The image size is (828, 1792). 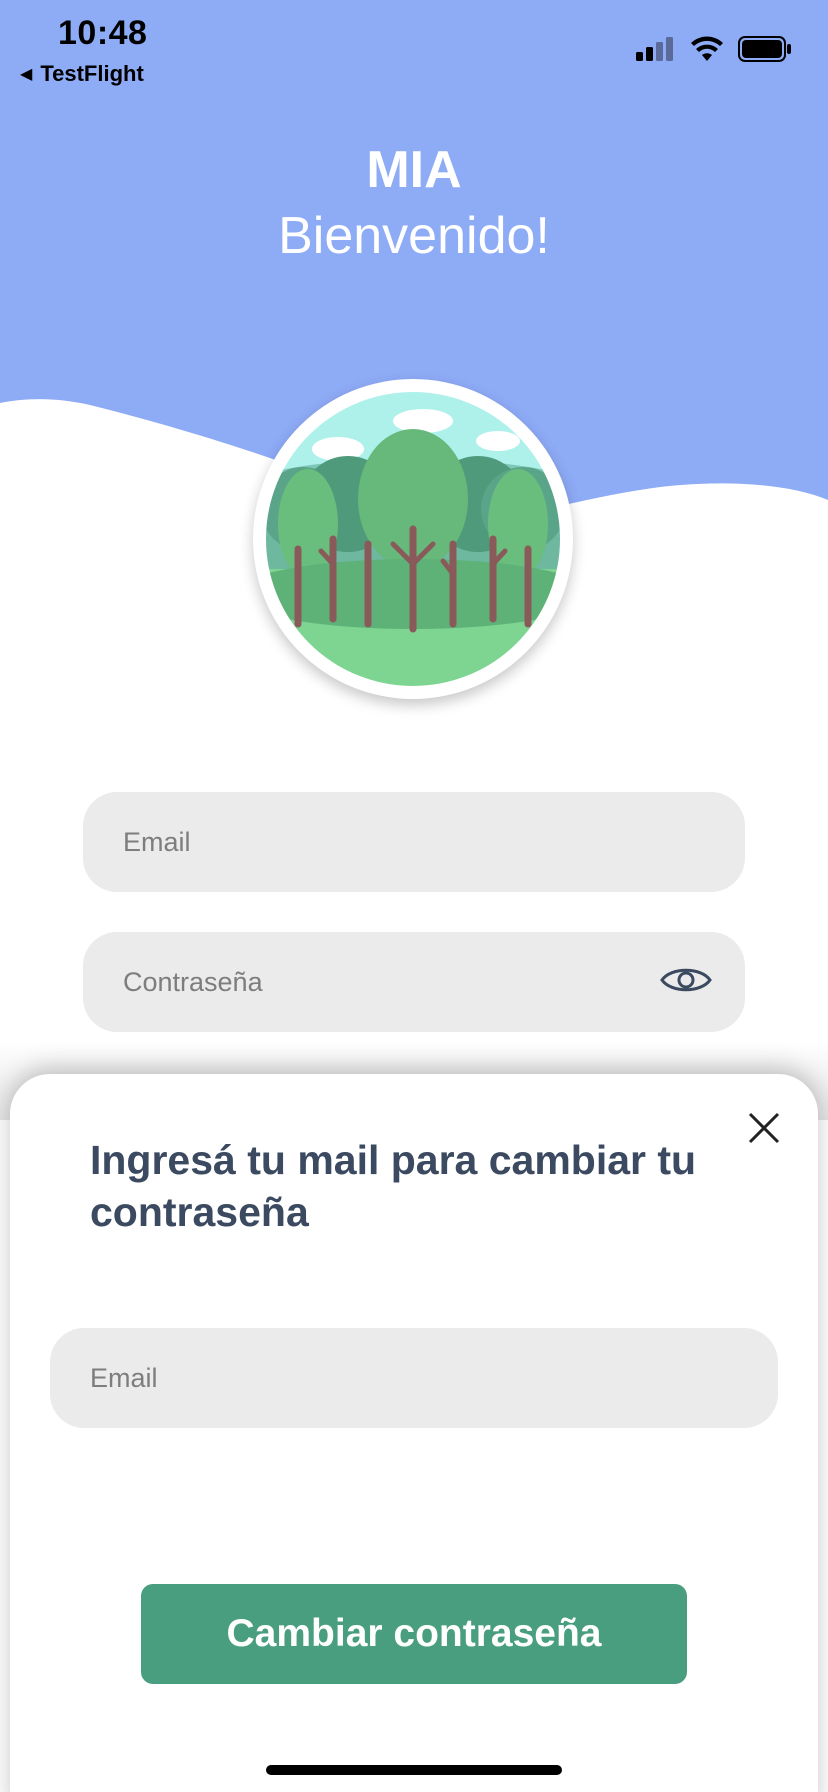 What do you see at coordinates (654, 49) in the screenshot?
I see `cellular-signal-icon` at bounding box center [654, 49].